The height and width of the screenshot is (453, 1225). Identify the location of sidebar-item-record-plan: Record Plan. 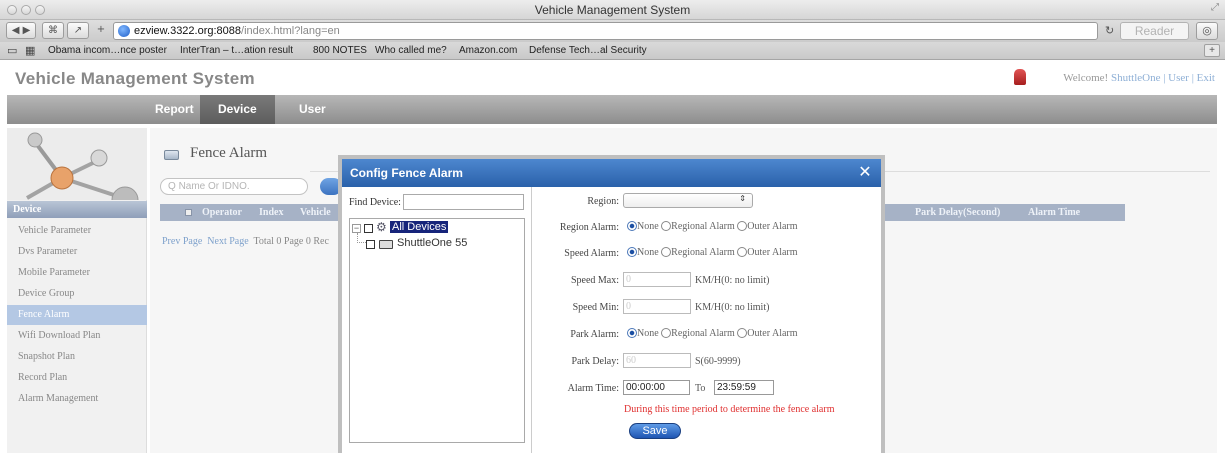
(77, 378).